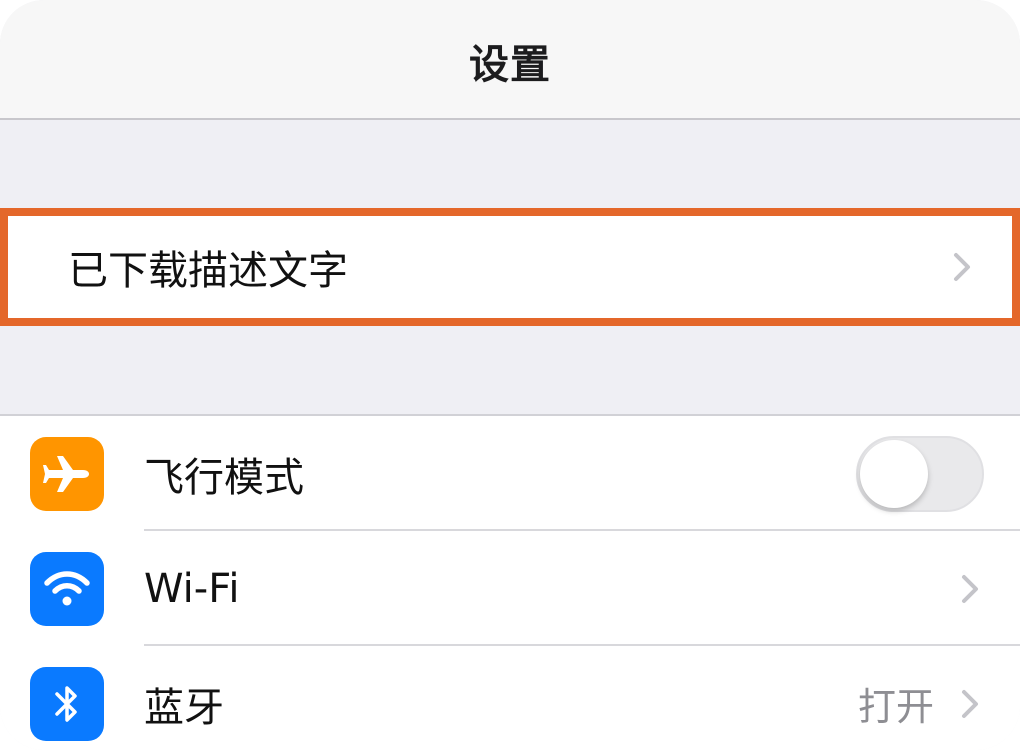 The height and width of the screenshot is (750, 1020). I want to click on wifi-label: Wi-Fi, so click(192, 588).